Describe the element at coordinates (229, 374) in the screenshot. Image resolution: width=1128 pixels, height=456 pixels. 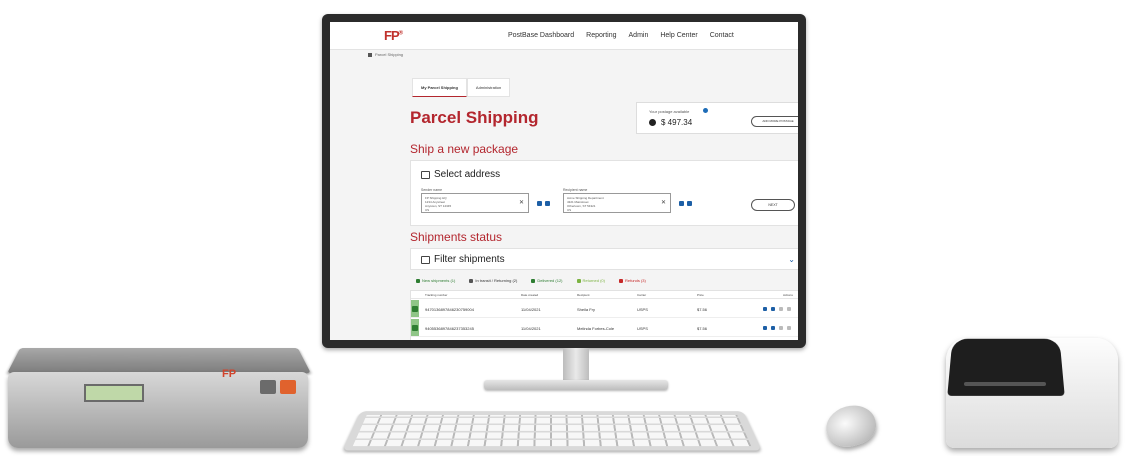
I see `scale-logo: FP` at that location.